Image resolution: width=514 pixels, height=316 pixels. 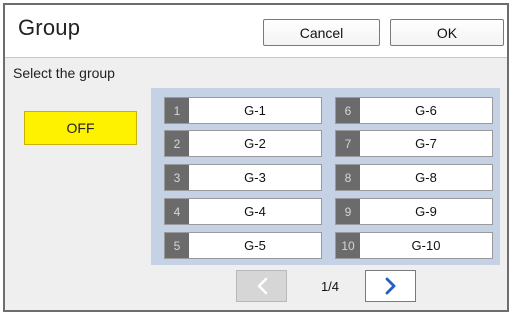 I want to click on group-button-10: 10 G-10, so click(x=414, y=245).